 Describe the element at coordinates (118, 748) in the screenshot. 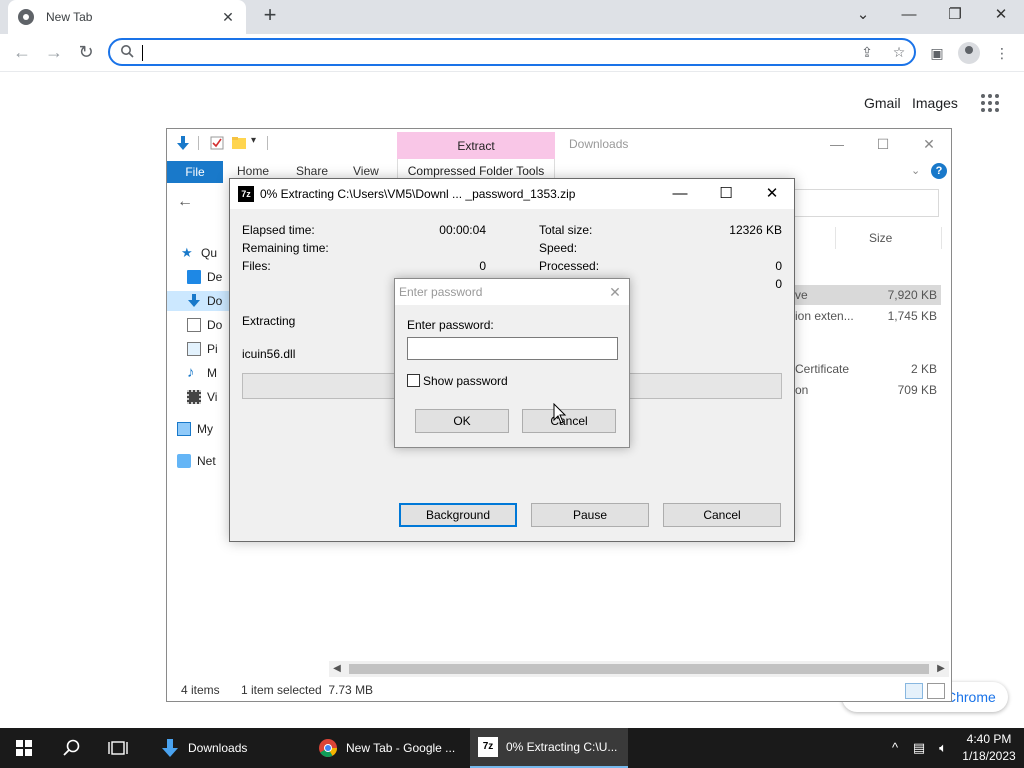

I see `task-view-icon` at that location.